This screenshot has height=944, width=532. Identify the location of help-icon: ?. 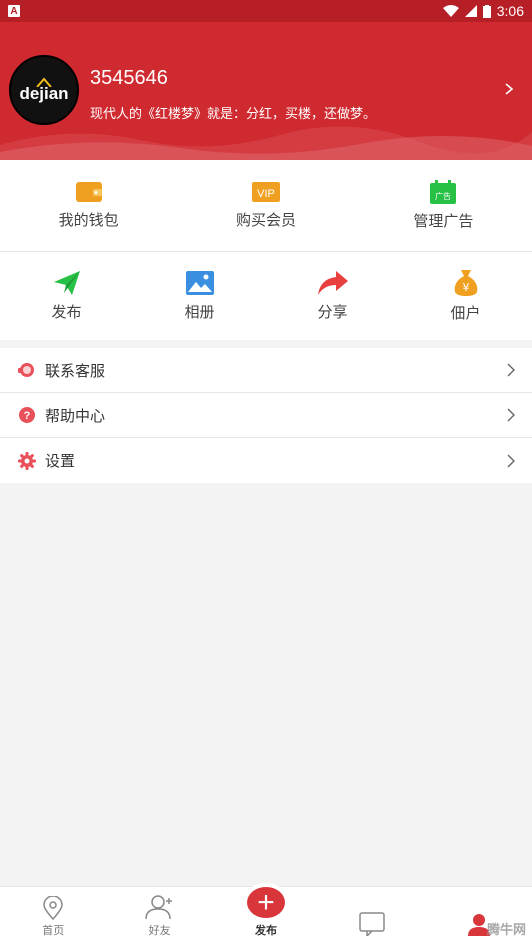
(27, 415).